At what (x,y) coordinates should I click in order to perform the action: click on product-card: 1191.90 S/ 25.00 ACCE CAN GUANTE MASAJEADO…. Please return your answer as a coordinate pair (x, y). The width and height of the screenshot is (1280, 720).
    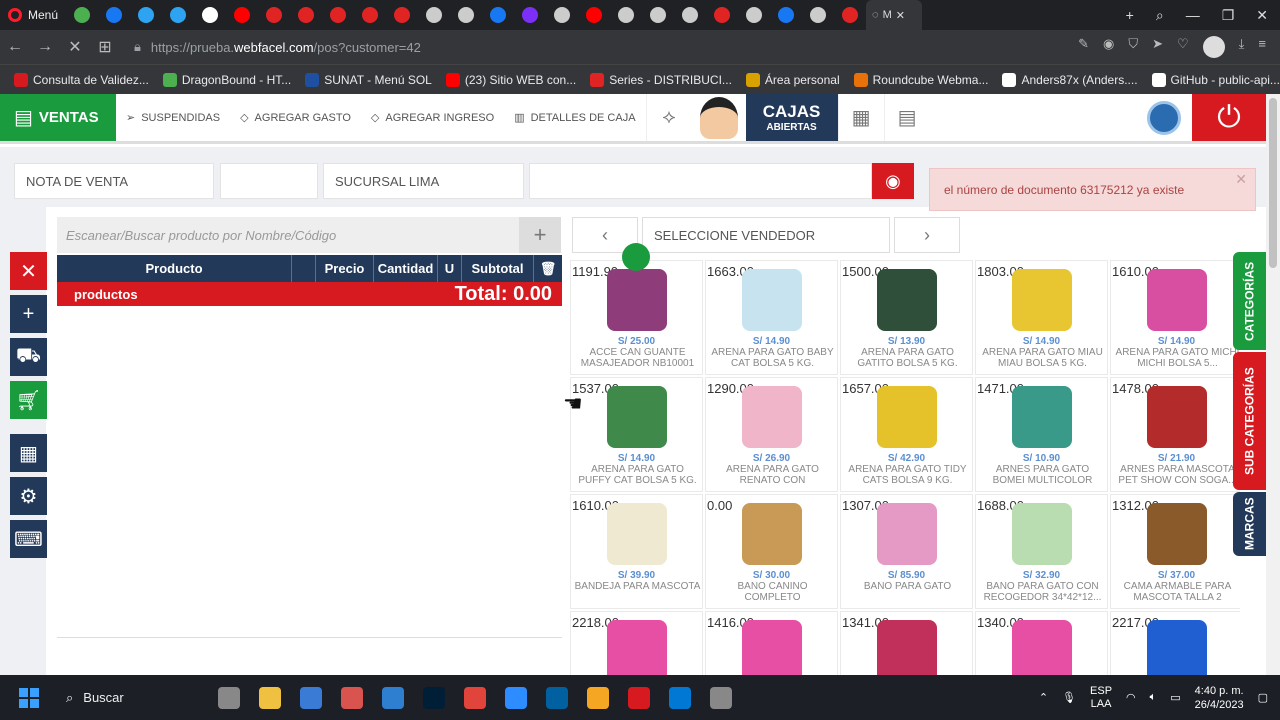
    Looking at the image, I should click on (636, 317).